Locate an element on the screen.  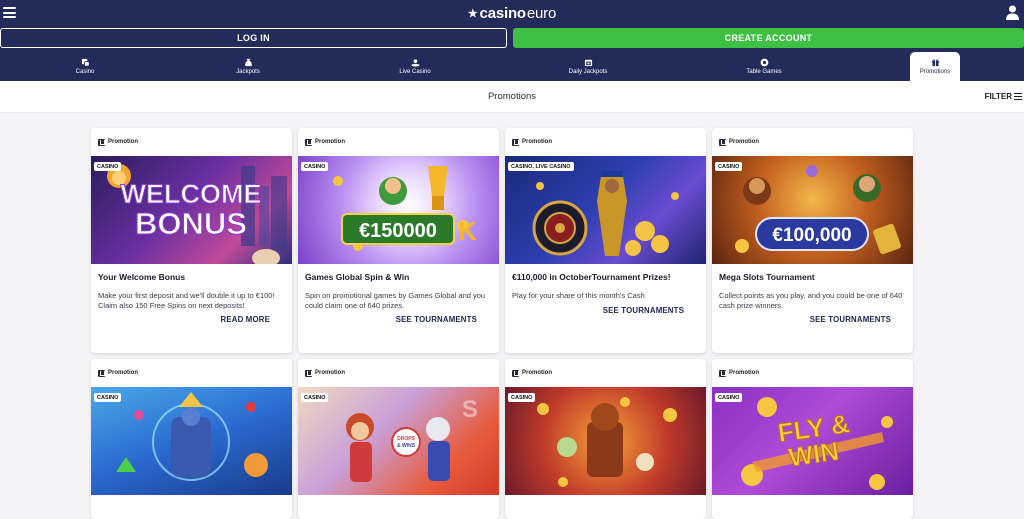
filter-button: FILTER is located at coordinates (1003, 96).